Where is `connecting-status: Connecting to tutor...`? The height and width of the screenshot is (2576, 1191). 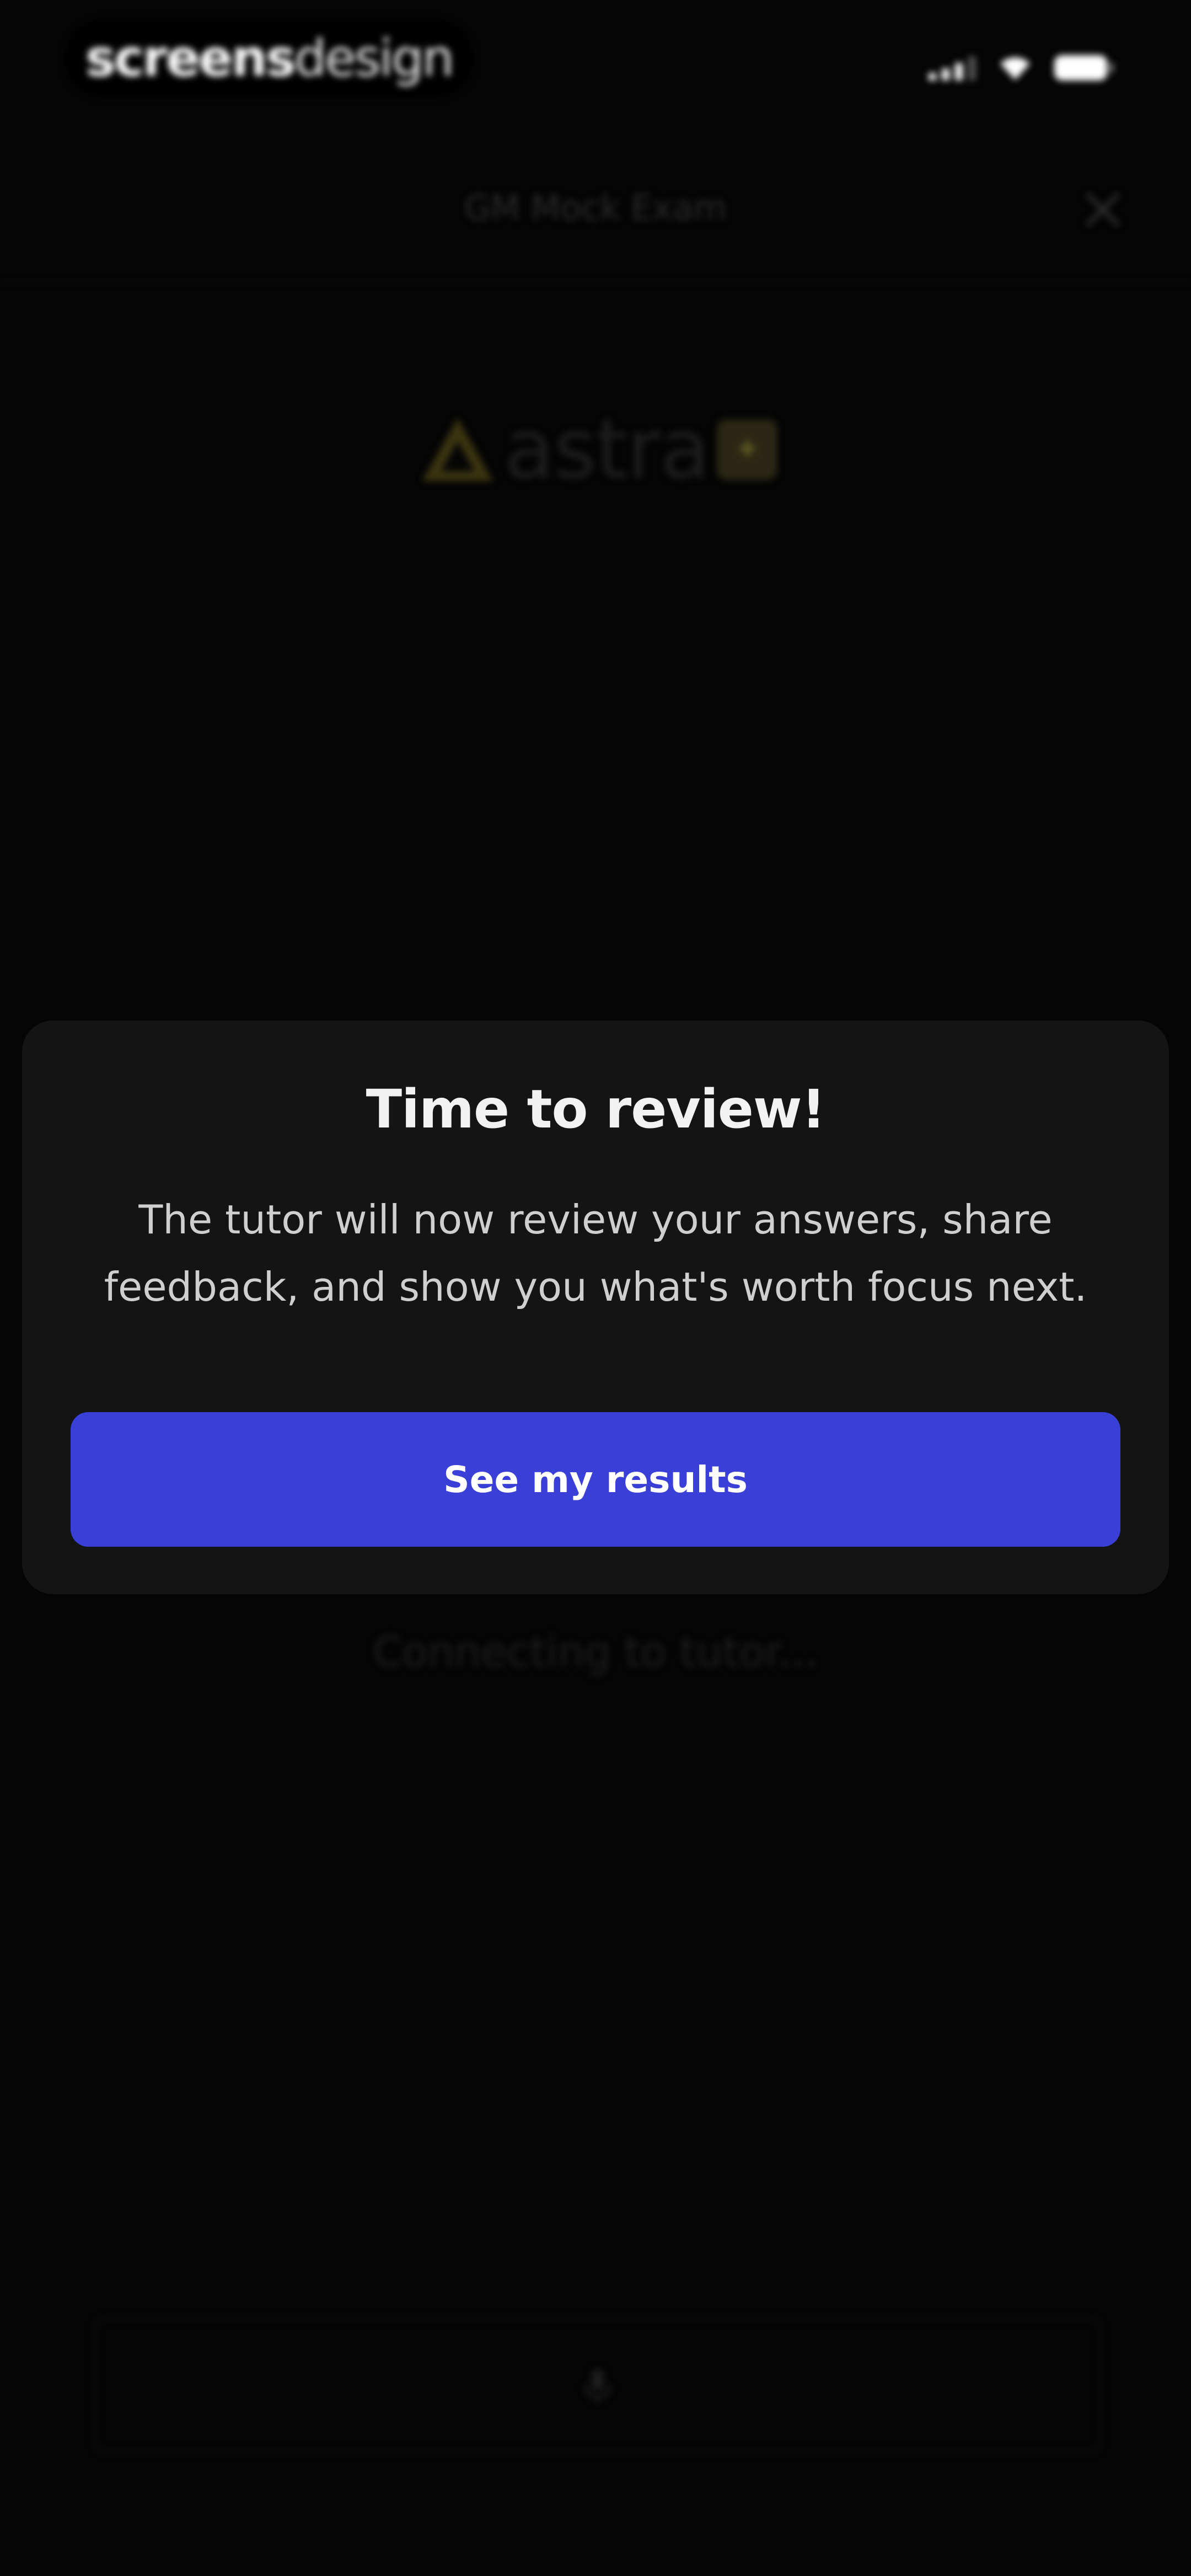 connecting-status: Connecting to tutor... is located at coordinates (595, 1651).